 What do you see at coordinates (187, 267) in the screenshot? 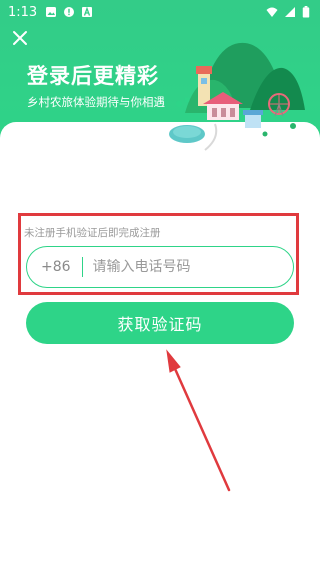
I see `phone-input` at bounding box center [187, 267].